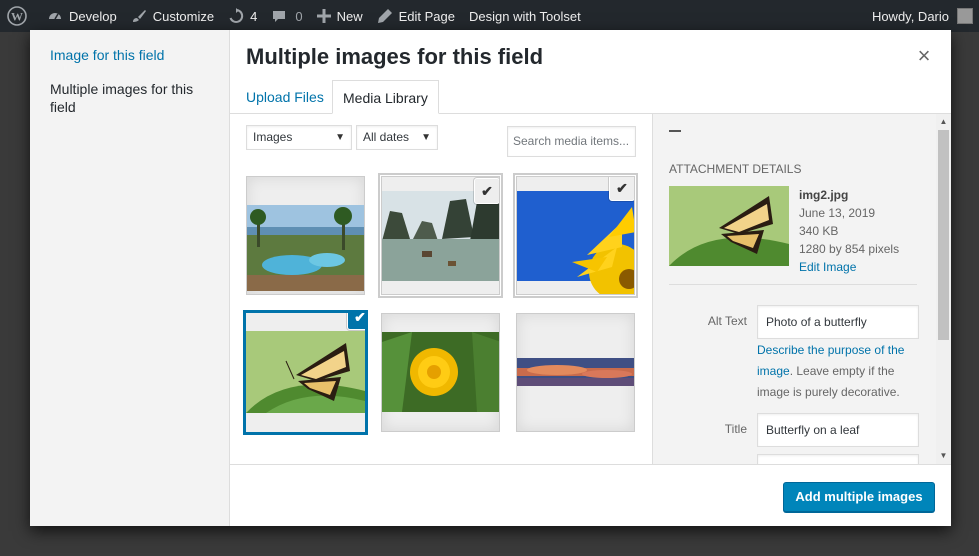 This screenshot has height=556, width=979. I want to click on brush-icon, so click(139, 16).